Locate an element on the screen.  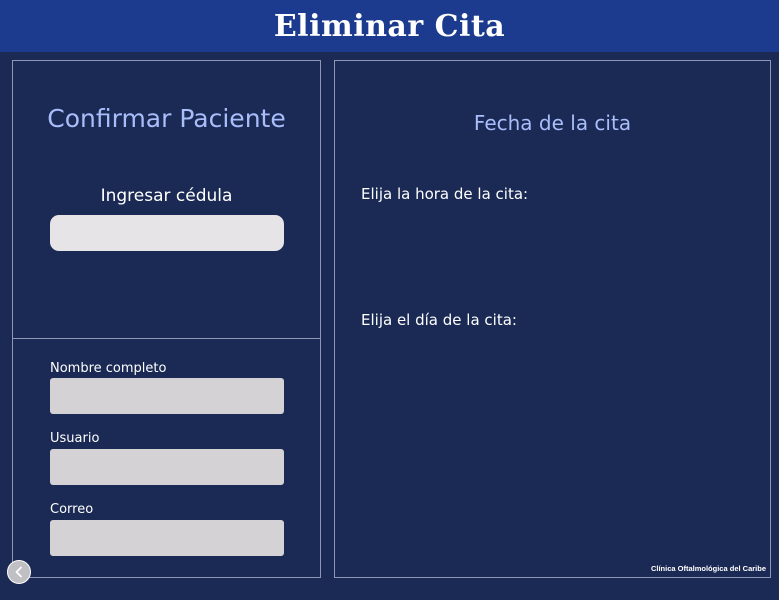
email-label: Correo is located at coordinates (72, 509).